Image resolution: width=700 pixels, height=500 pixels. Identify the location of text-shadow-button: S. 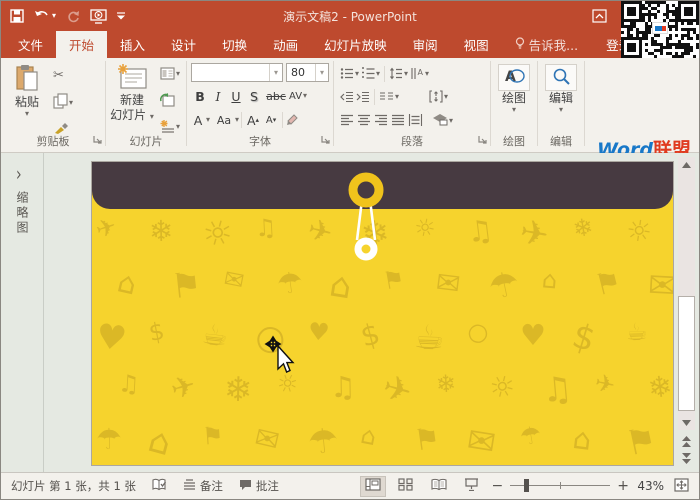
(254, 96).